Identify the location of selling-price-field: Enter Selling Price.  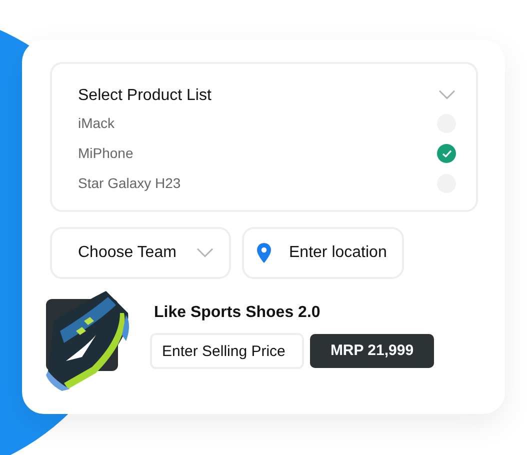
(227, 351).